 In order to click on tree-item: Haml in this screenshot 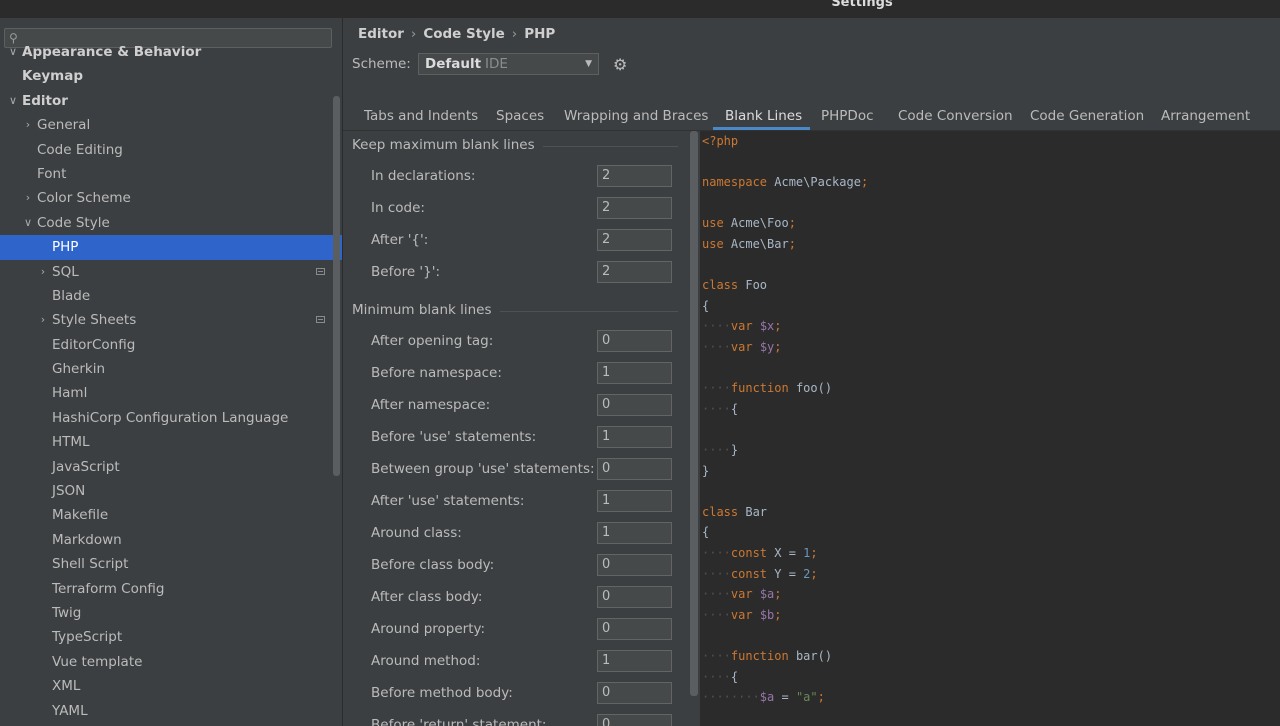, I will do `click(171, 393)`.